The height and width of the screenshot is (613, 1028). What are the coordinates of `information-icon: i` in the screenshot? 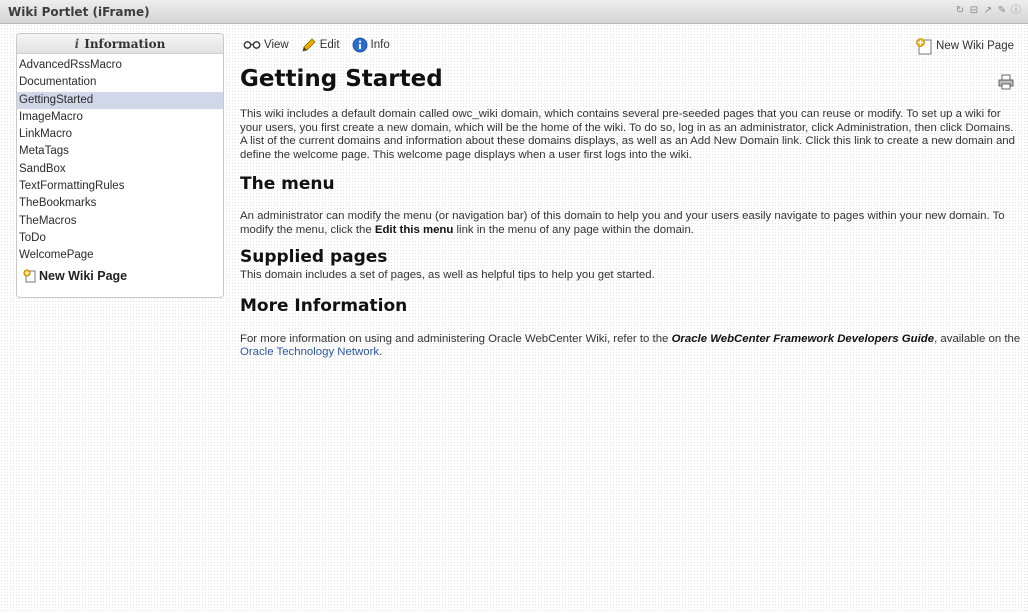 It's located at (77, 43).